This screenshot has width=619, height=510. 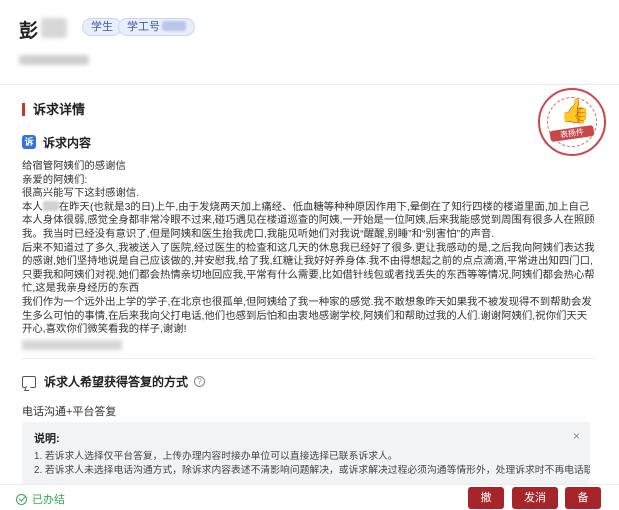 I want to click on reply-method-label: 诉求人希望获得答复的方式, so click(x=116, y=382).